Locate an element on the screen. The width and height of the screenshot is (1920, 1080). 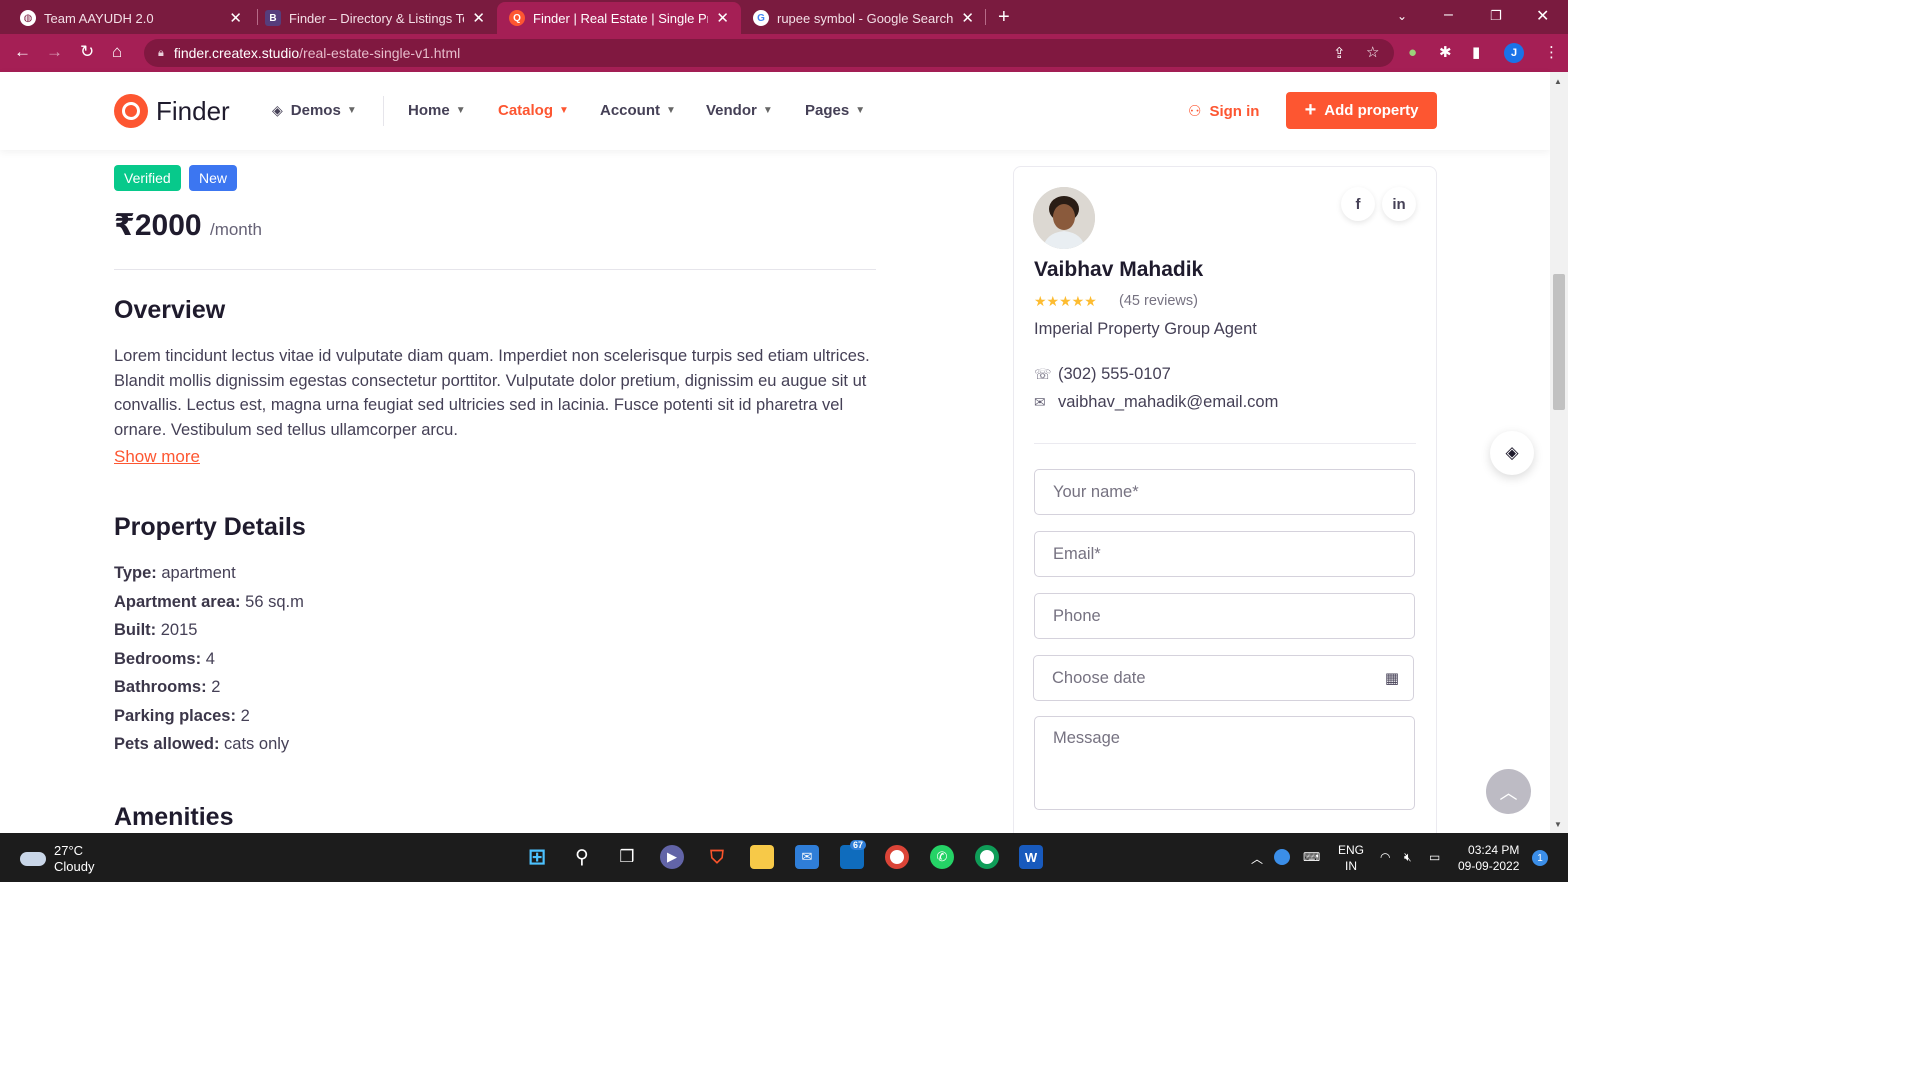
profile-avatar: J is located at coordinates (1514, 53).